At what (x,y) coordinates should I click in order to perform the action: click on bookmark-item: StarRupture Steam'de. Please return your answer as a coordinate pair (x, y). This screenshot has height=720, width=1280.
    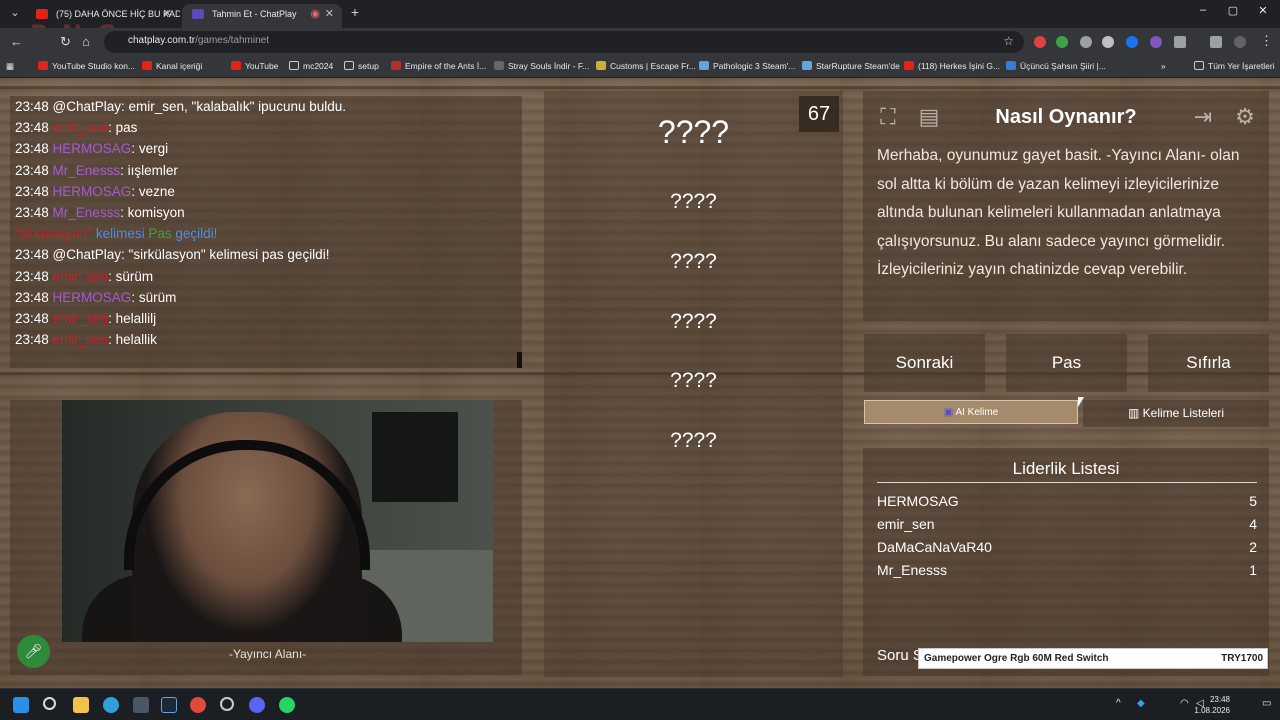
    Looking at the image, I should click on (851, 66).